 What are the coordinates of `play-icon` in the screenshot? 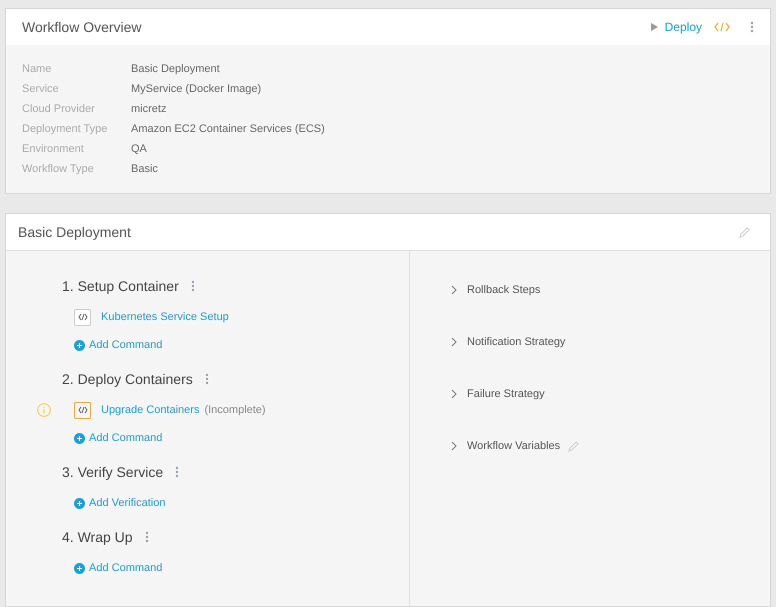 It's located at (654, 27).